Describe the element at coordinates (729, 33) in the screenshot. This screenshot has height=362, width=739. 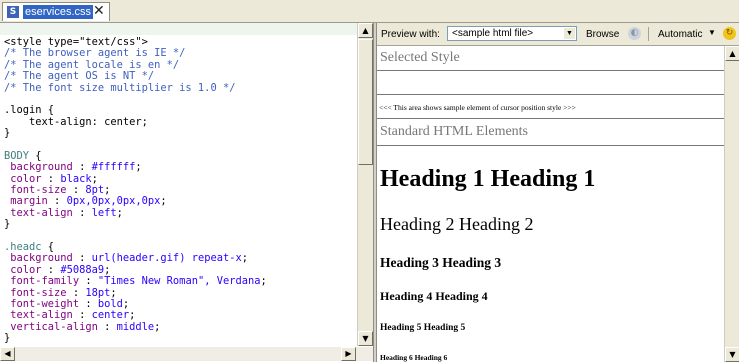
I see `refresh-preview-icon: ↻` at that location.